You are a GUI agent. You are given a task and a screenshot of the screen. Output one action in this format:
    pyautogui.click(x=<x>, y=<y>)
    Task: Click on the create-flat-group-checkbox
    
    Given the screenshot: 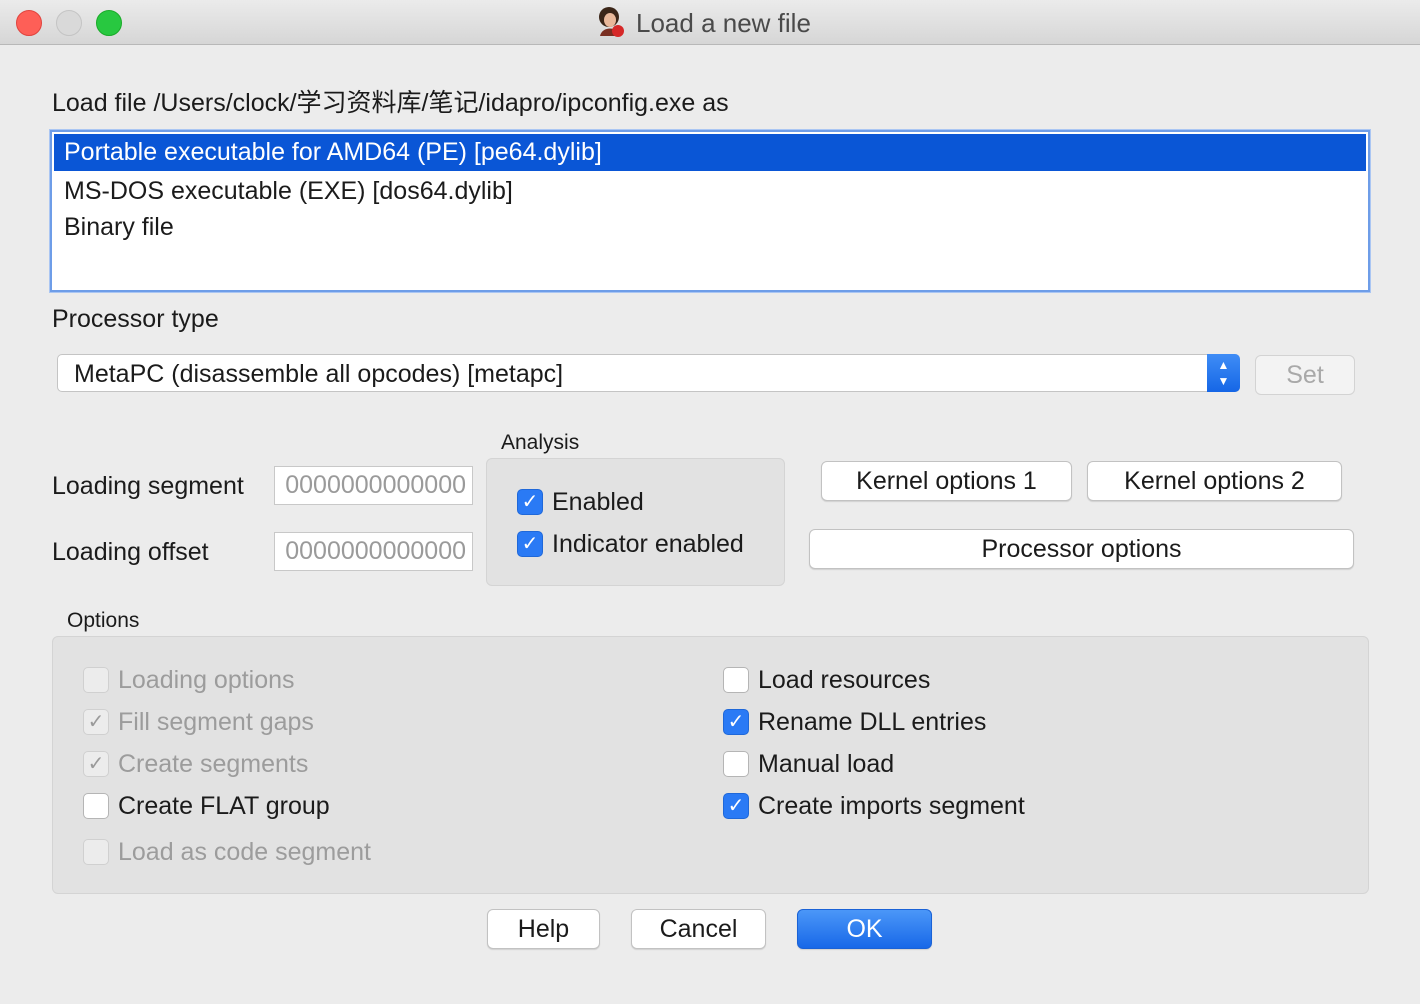 What is the action you would take?
    pyautogui.click(x=96, y=806)
    